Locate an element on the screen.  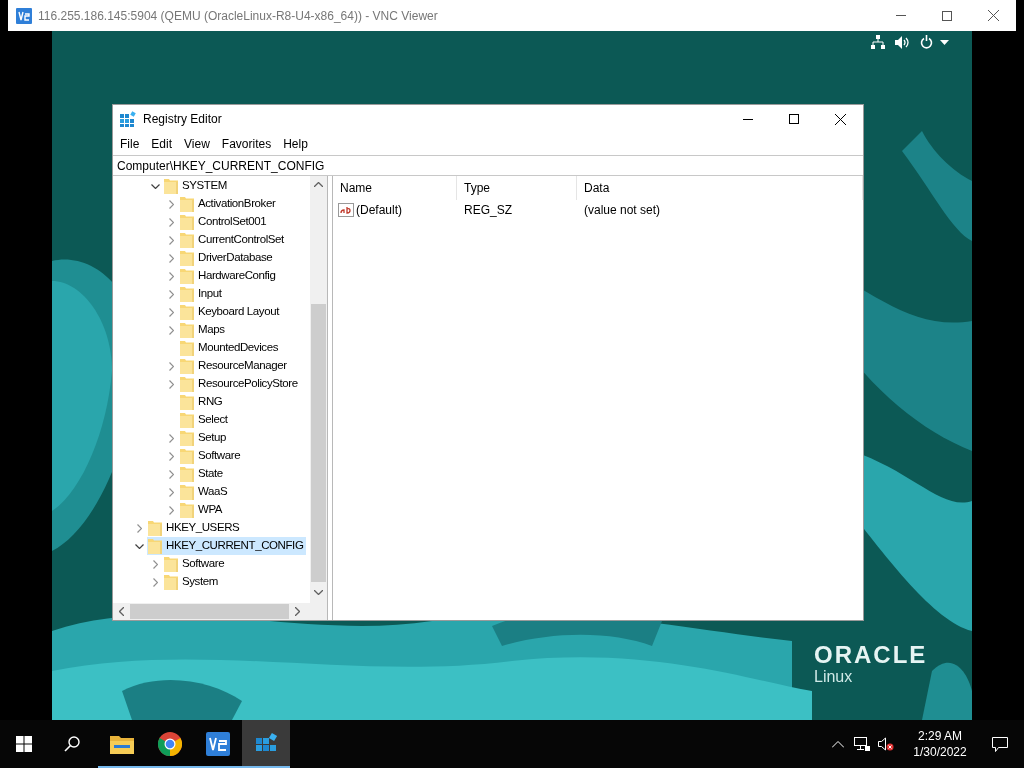
caret-icon is located at coordinates (944, 42).